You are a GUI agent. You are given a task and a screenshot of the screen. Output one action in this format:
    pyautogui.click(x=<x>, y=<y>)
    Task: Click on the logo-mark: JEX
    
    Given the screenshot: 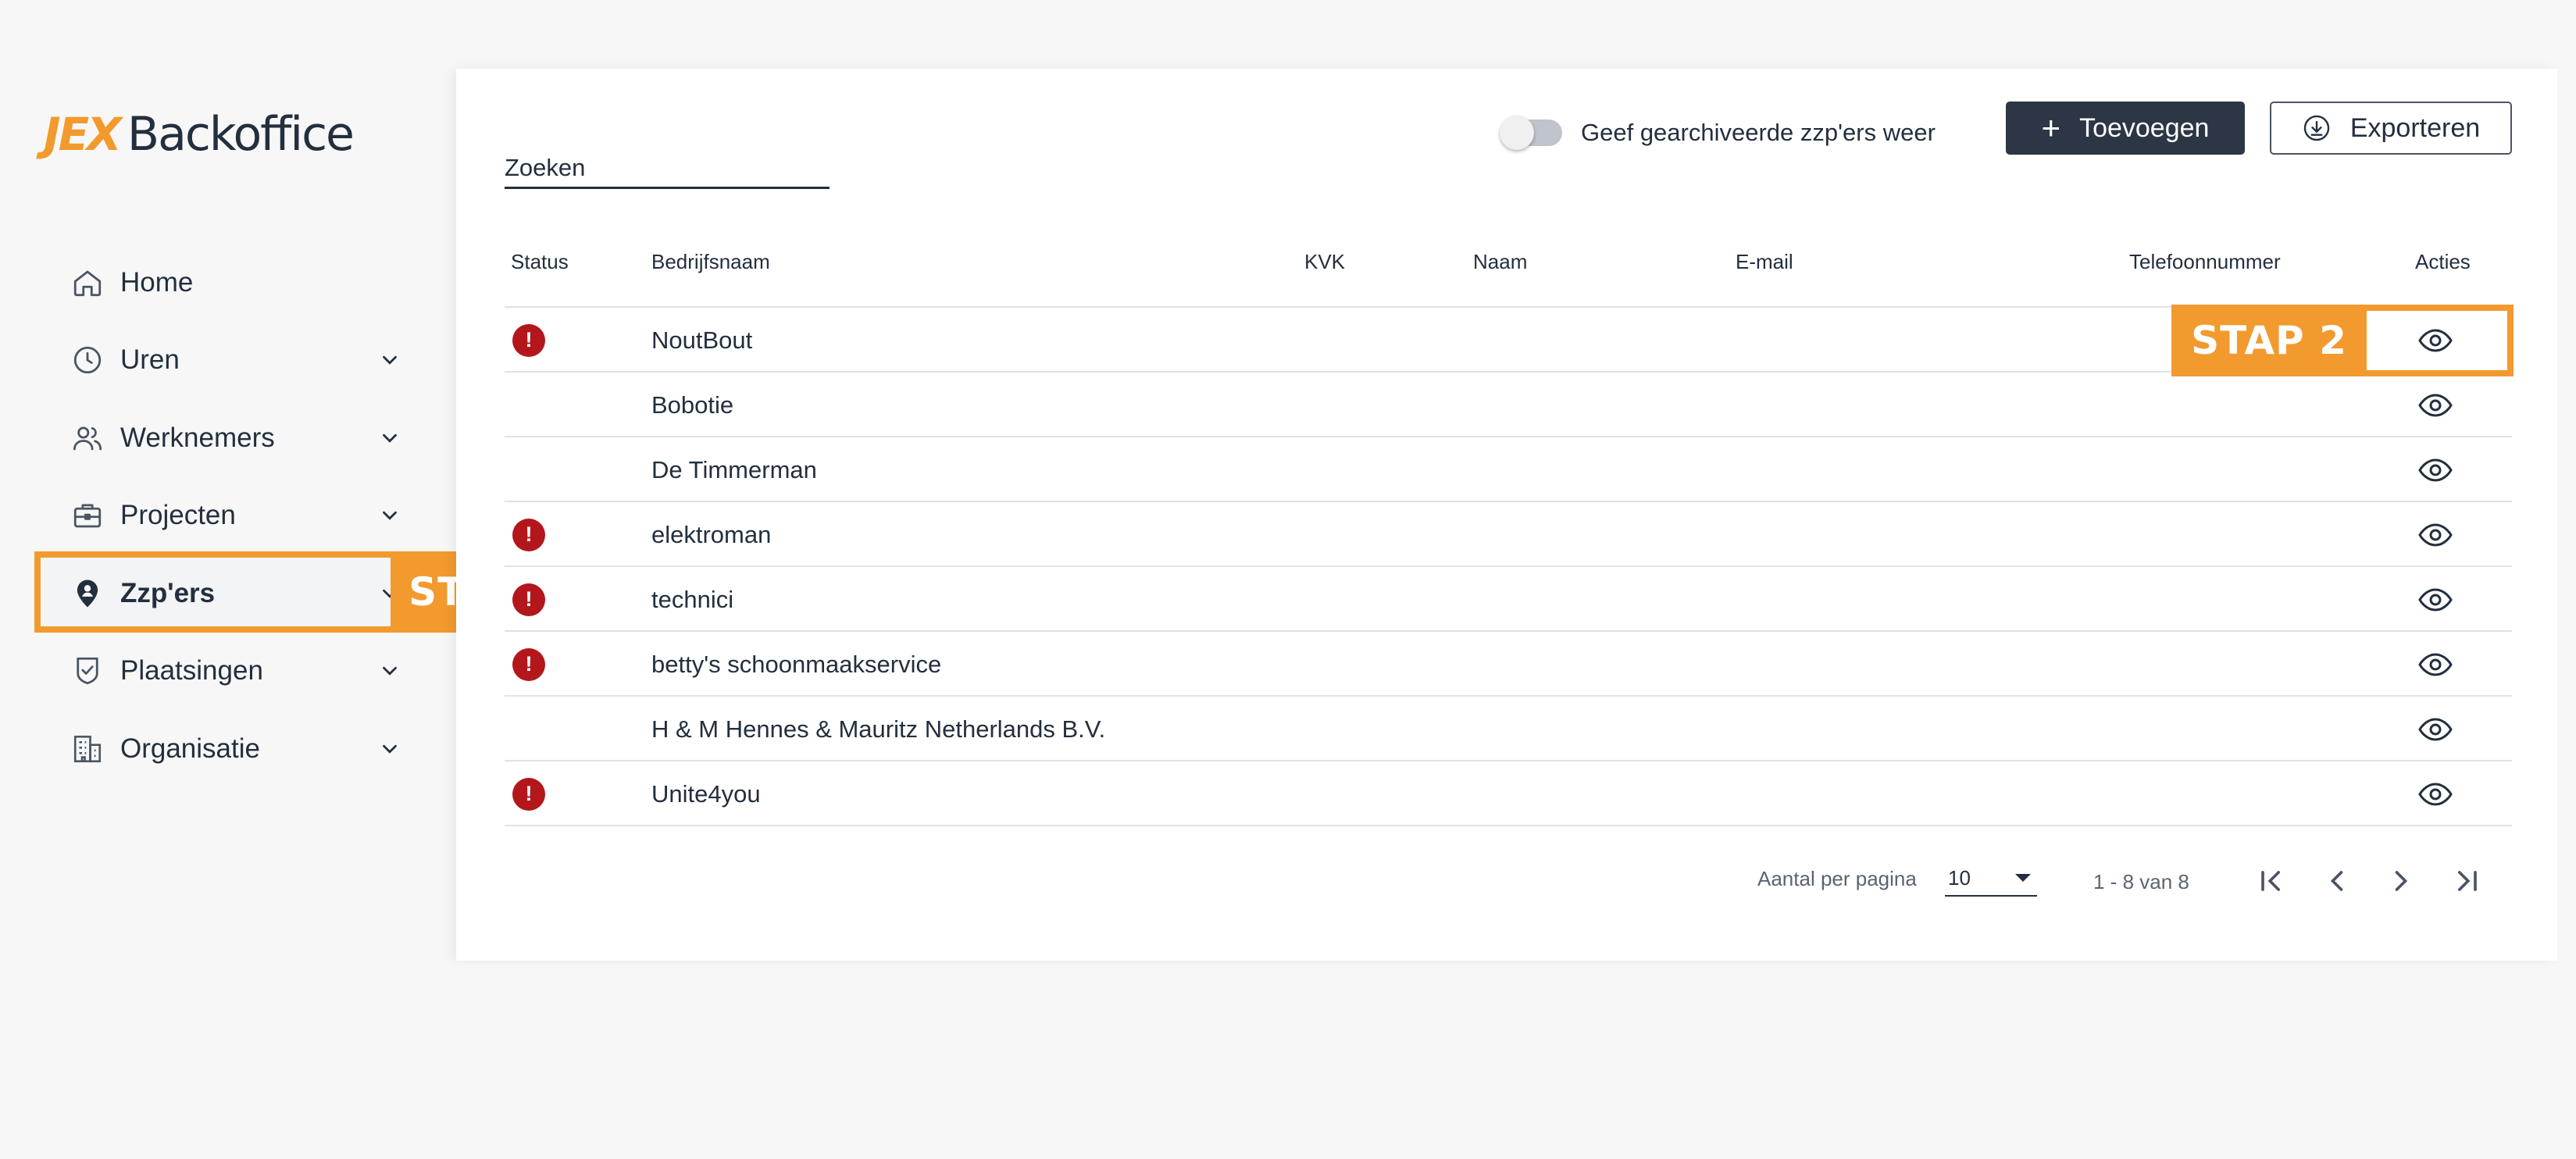 What is the action you would take?
    pyautogui.click(x=83, y=135)
    